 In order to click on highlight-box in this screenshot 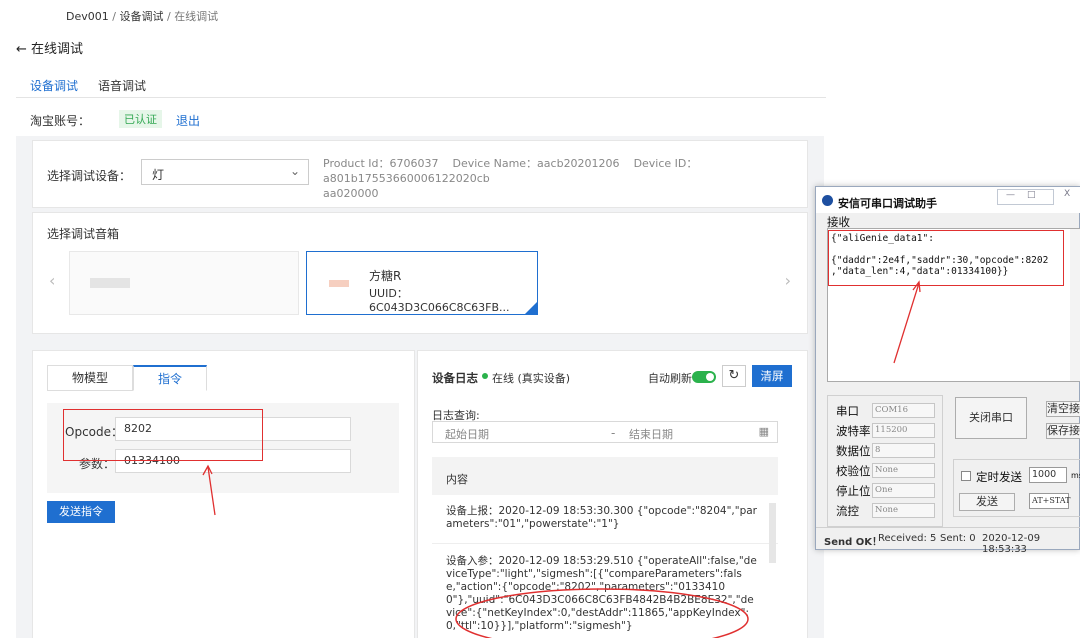, I will do `click(163, 435)`.